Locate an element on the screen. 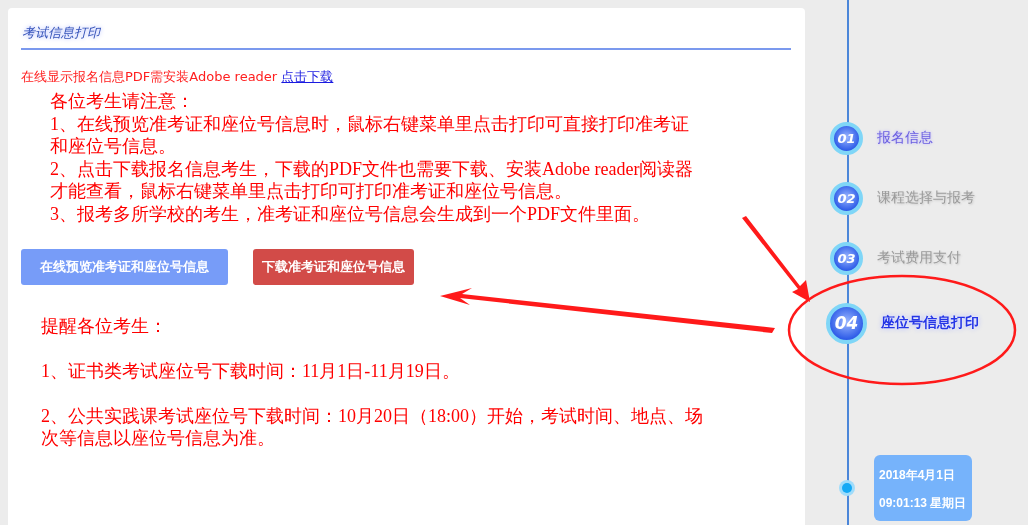  step-number: 04 is located at coordinates (846, 323).